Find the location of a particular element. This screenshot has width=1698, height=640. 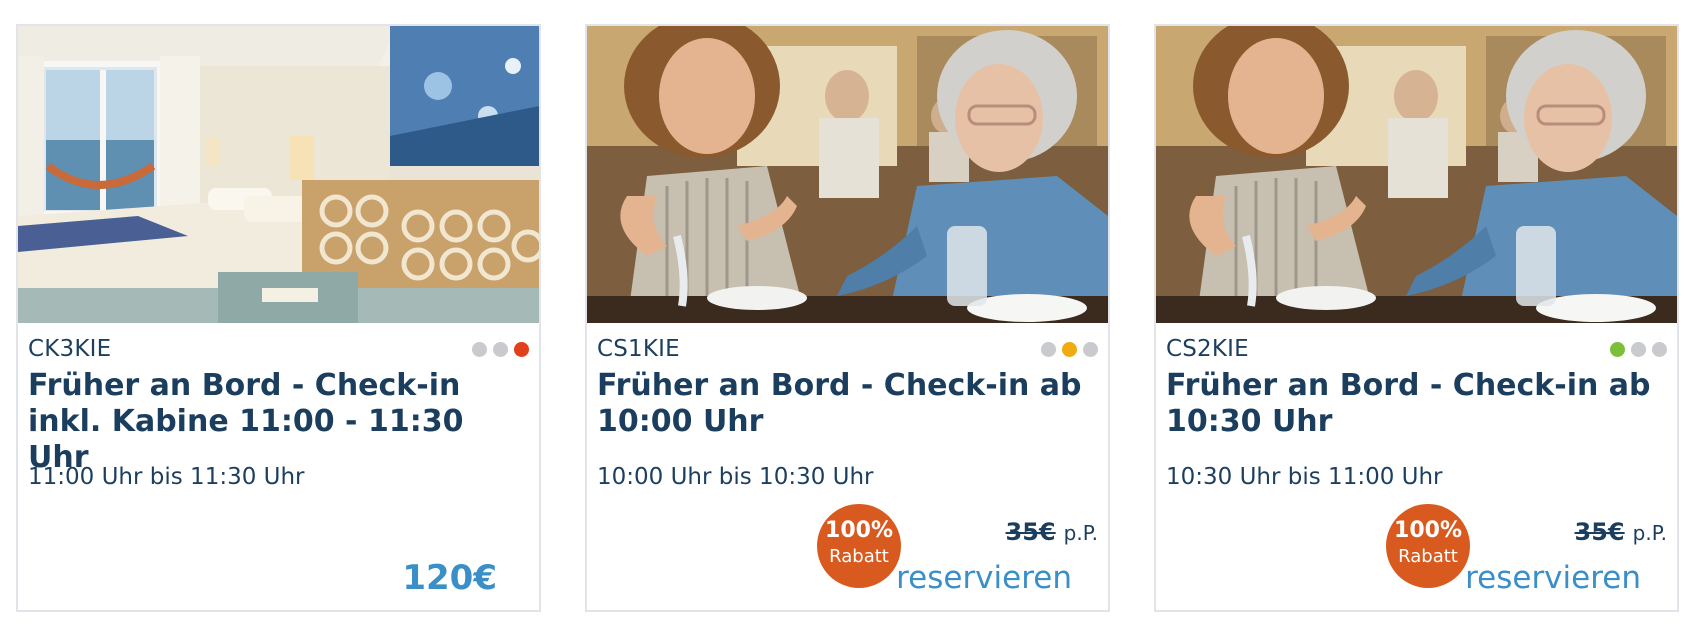

offer-title: Früher an Bord - Check-in ab 10:30 Uhr is located at coordinates (1408, 403).